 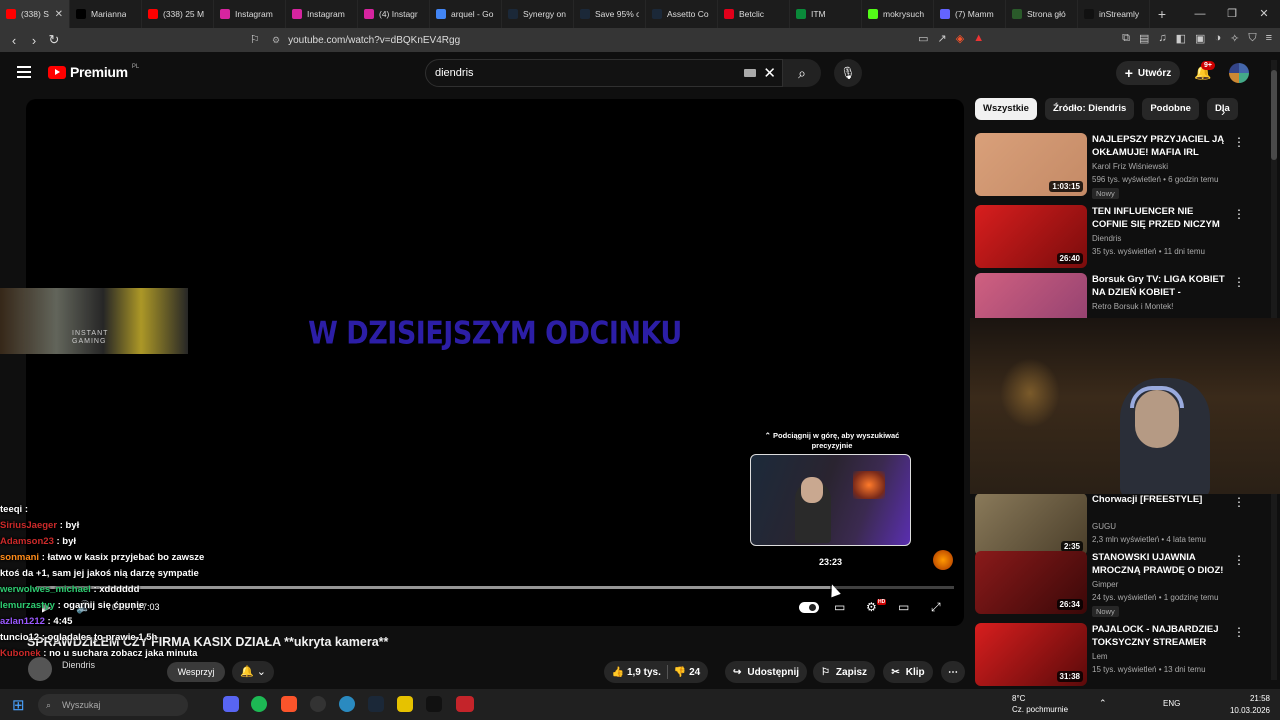 What do you see at coordinates (636, 672) in the screenshot?
I see `like-button: 👍 1,9 tys.` at bounding box center [636, 672].